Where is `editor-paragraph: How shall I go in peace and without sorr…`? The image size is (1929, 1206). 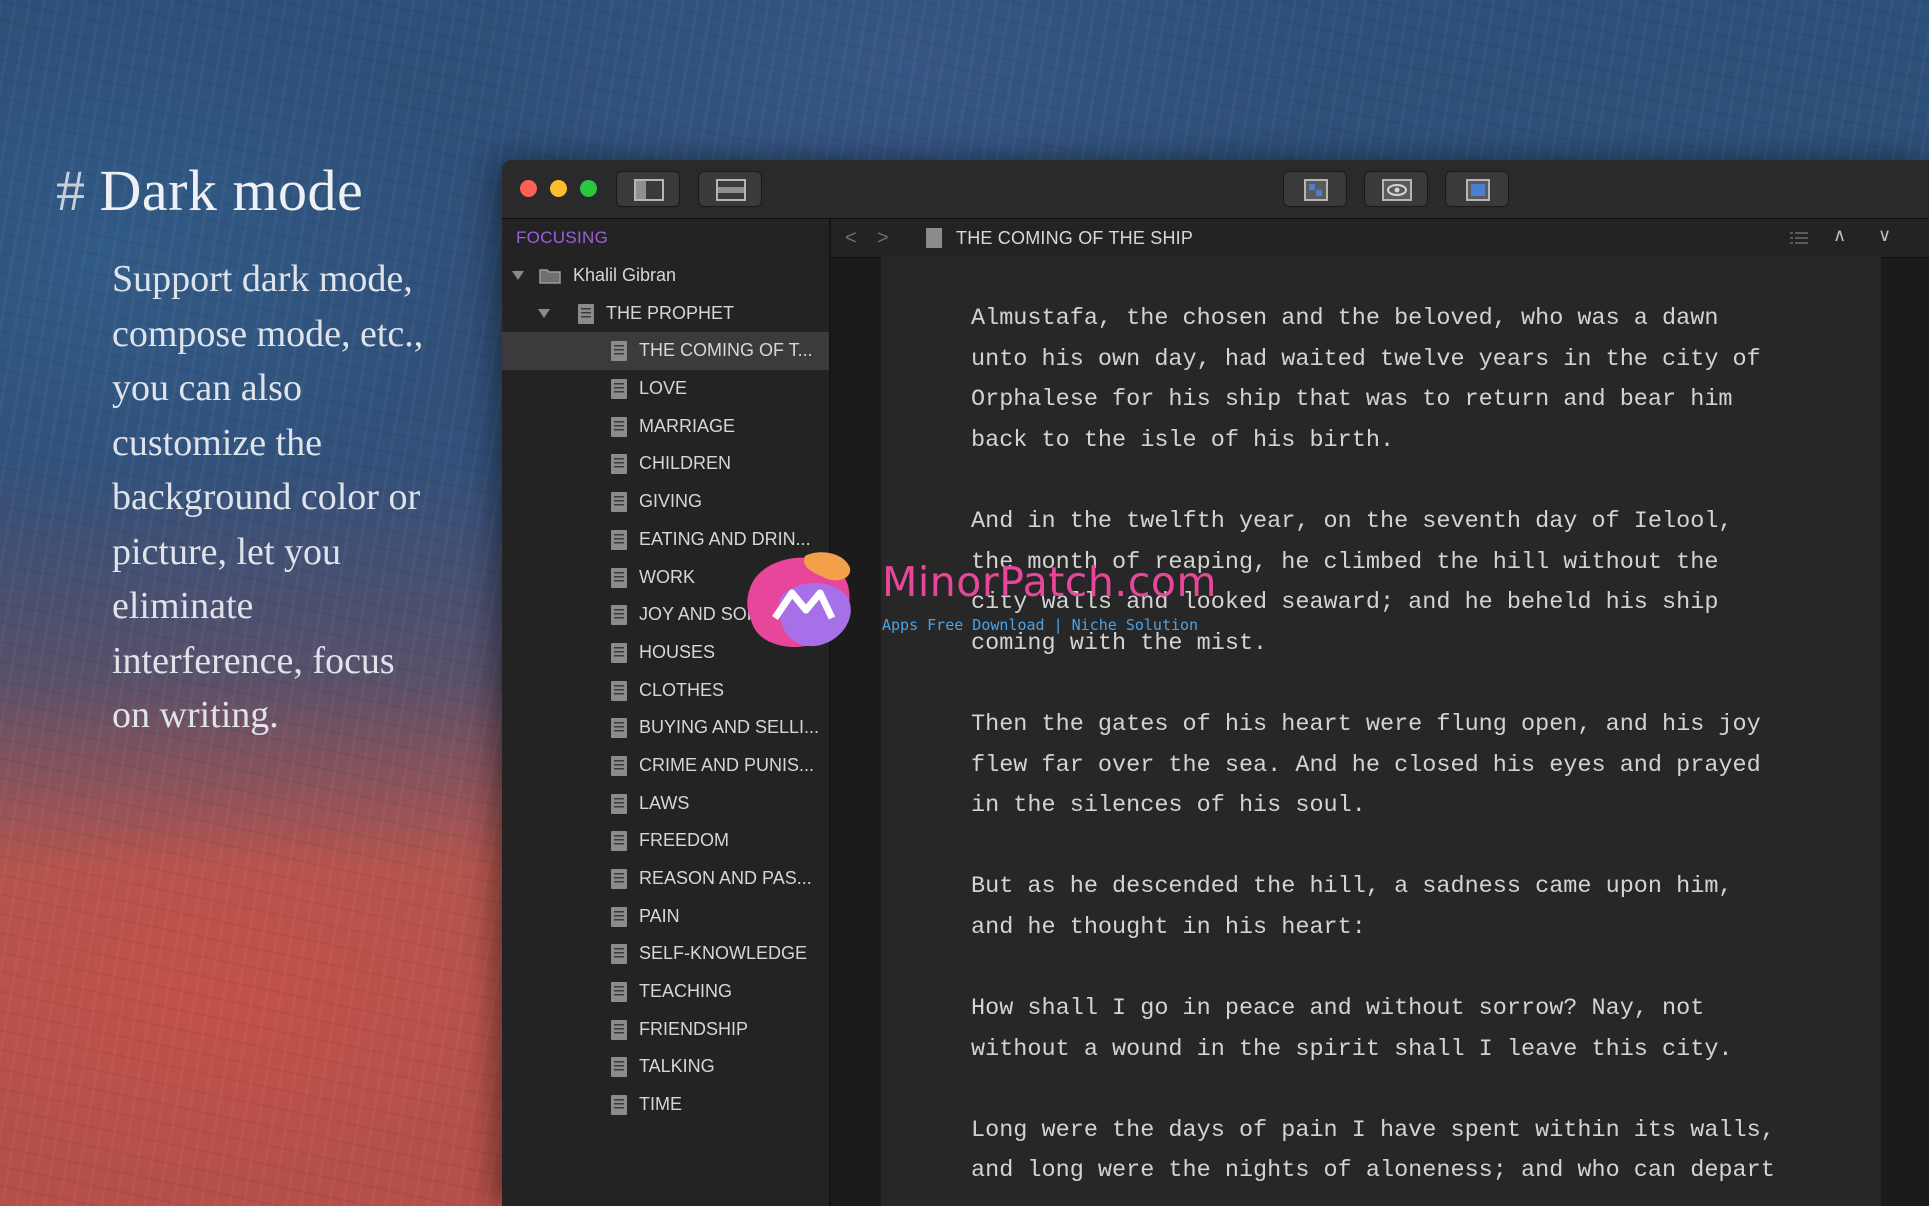 editor-paragraph: How shall I go in peace and without sorr… is located at coordinates (1411, 1029).